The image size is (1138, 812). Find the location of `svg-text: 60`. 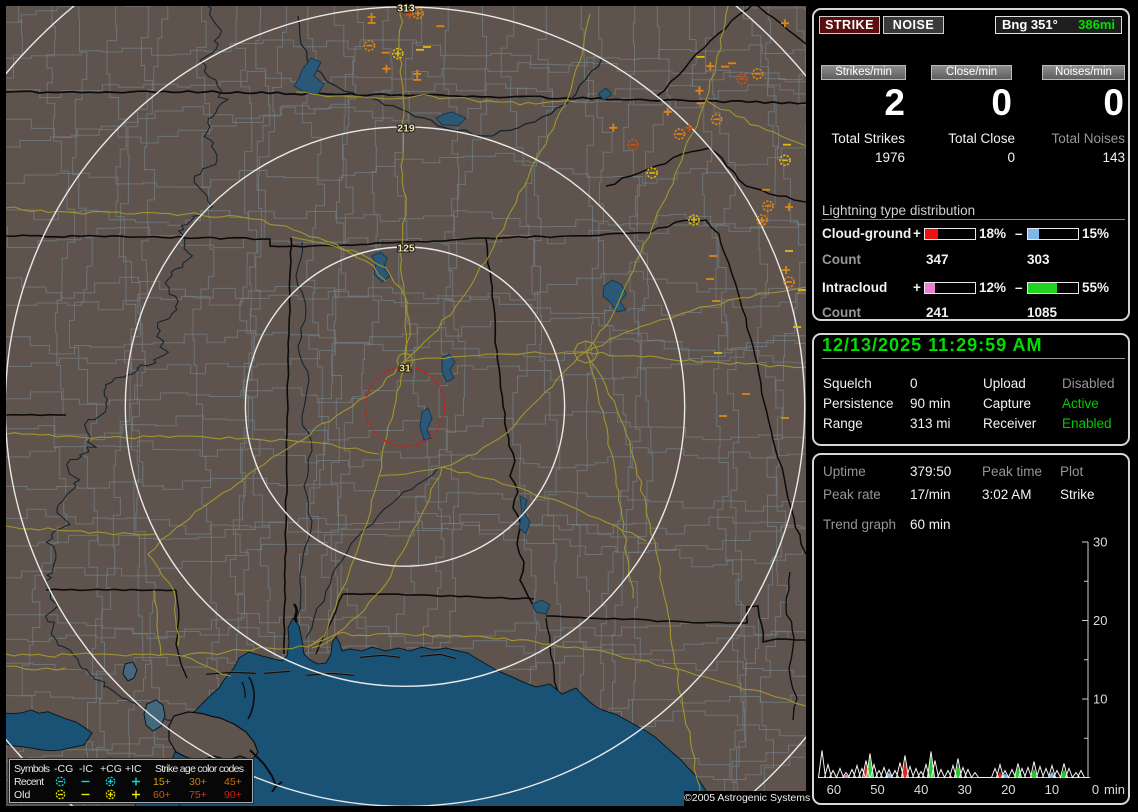

svg-text: 60 is located at coordinates (834, 789).